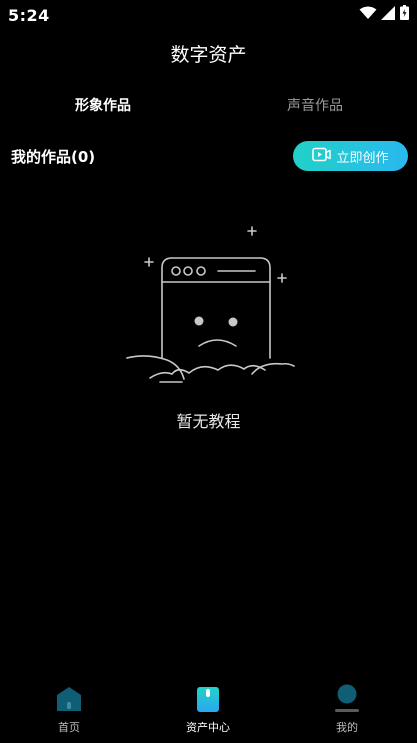 The image size is (417, 743). I want to click on wifi-icon, so click(368, 13).